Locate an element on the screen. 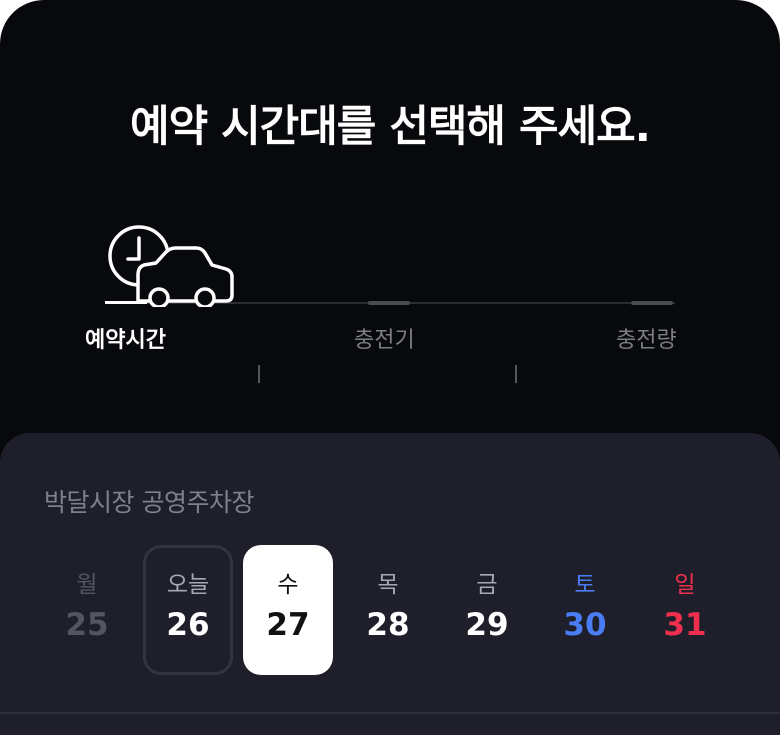 The width and height of the screenshot is (780, 735). step-label-charge-amount: 충전량 is located at coordinates (646, 338).